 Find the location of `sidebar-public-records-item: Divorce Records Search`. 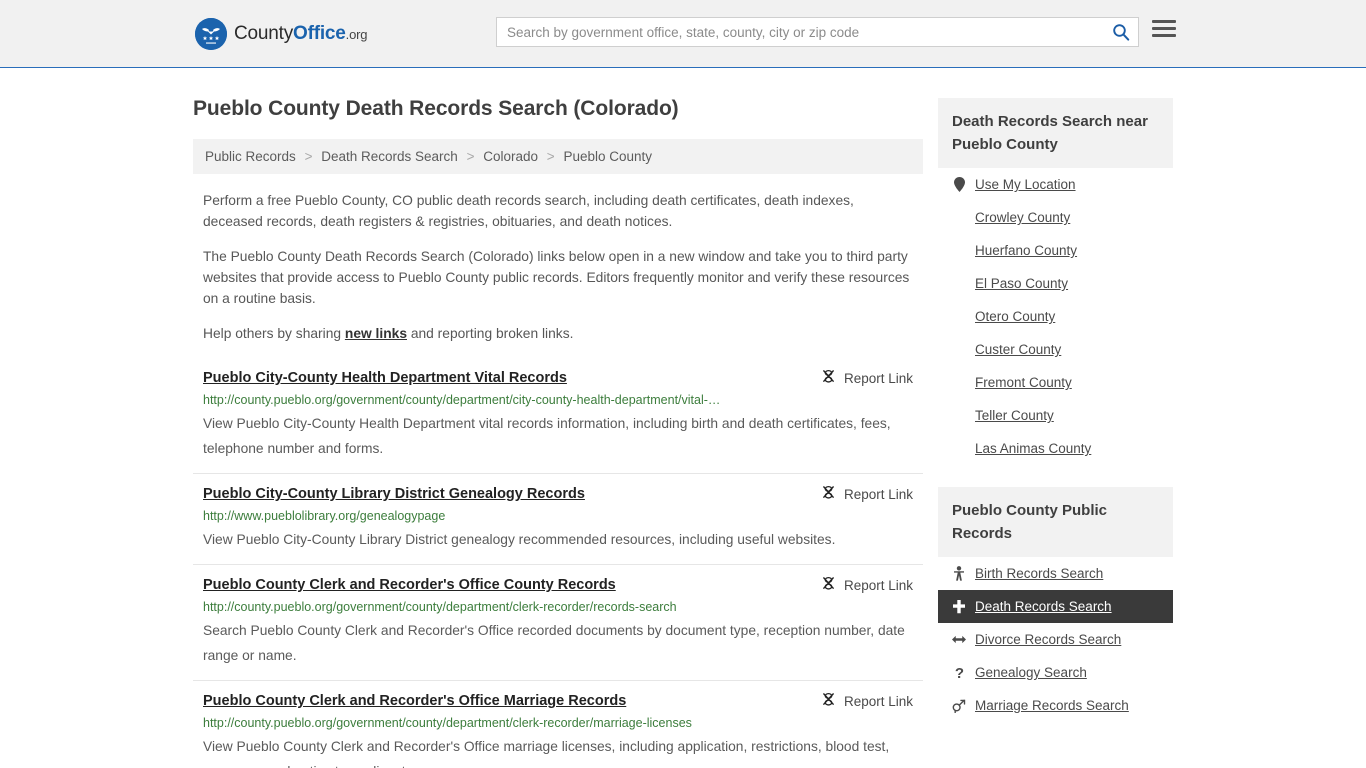

sidebar-public-records-item: Divorce Records Search is located at coordinates (1055, 639).